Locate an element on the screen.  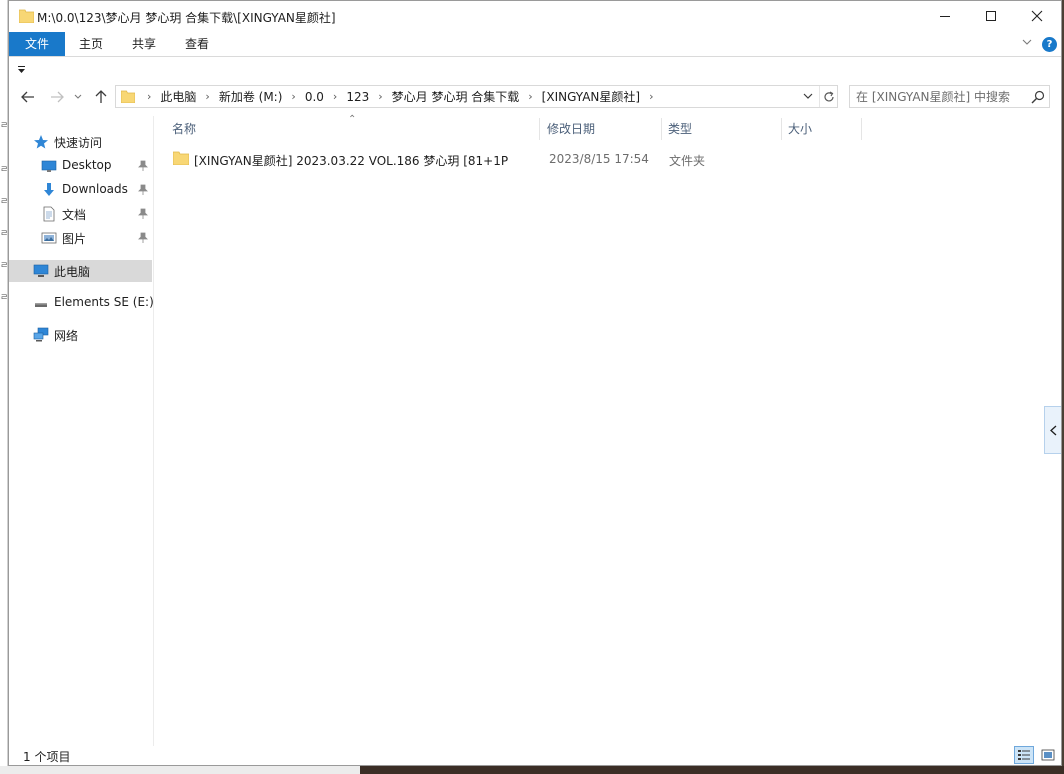
minimize-button is located at coordinates (945, 16).